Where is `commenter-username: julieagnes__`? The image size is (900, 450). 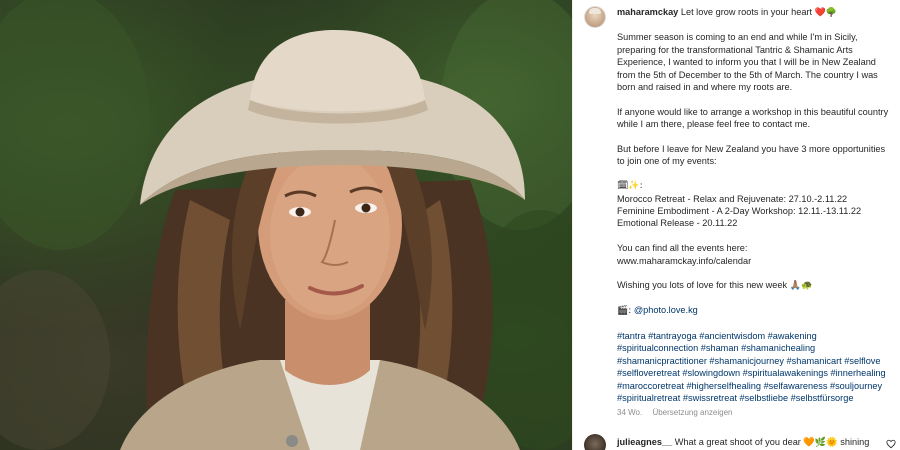 commenter-username: julieagnes__ is located at coordinates (644, 442).